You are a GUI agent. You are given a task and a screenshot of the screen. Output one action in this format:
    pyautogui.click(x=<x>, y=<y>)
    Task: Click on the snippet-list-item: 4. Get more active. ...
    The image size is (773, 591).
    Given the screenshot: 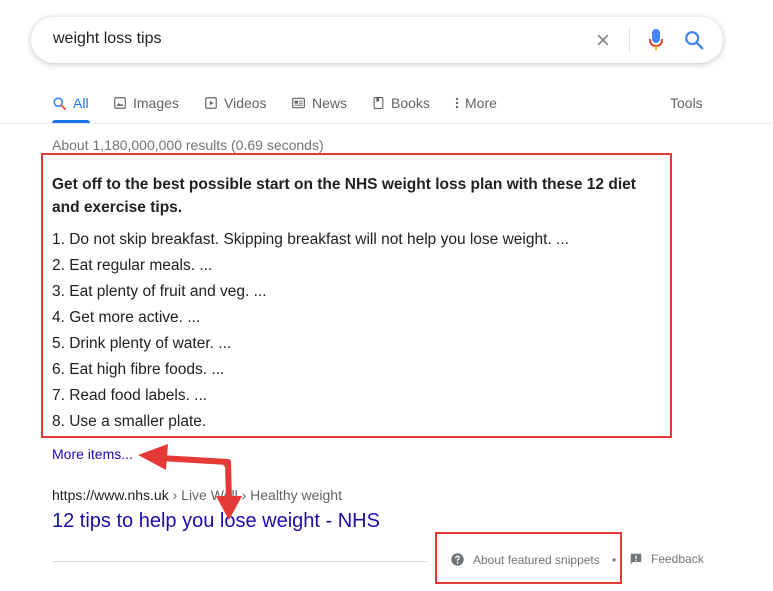 What is the action you would take?
    pyautogui.click(x=126, y=317)
    